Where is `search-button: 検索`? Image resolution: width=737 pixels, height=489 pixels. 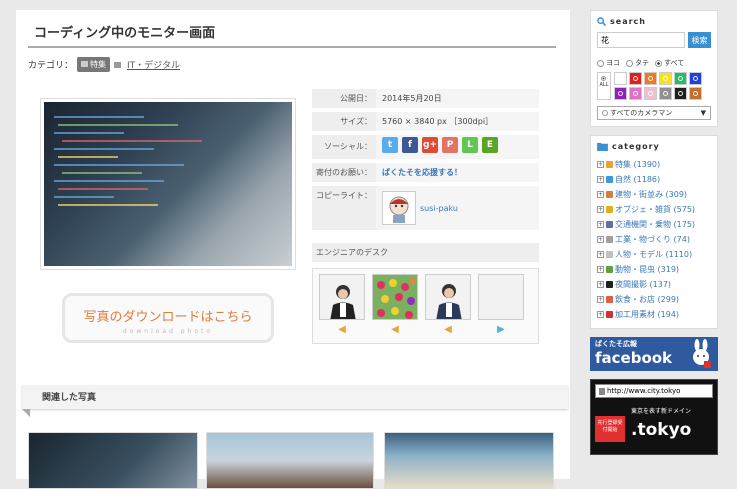
search-button: 検索 is located at coordinates (699, 40).